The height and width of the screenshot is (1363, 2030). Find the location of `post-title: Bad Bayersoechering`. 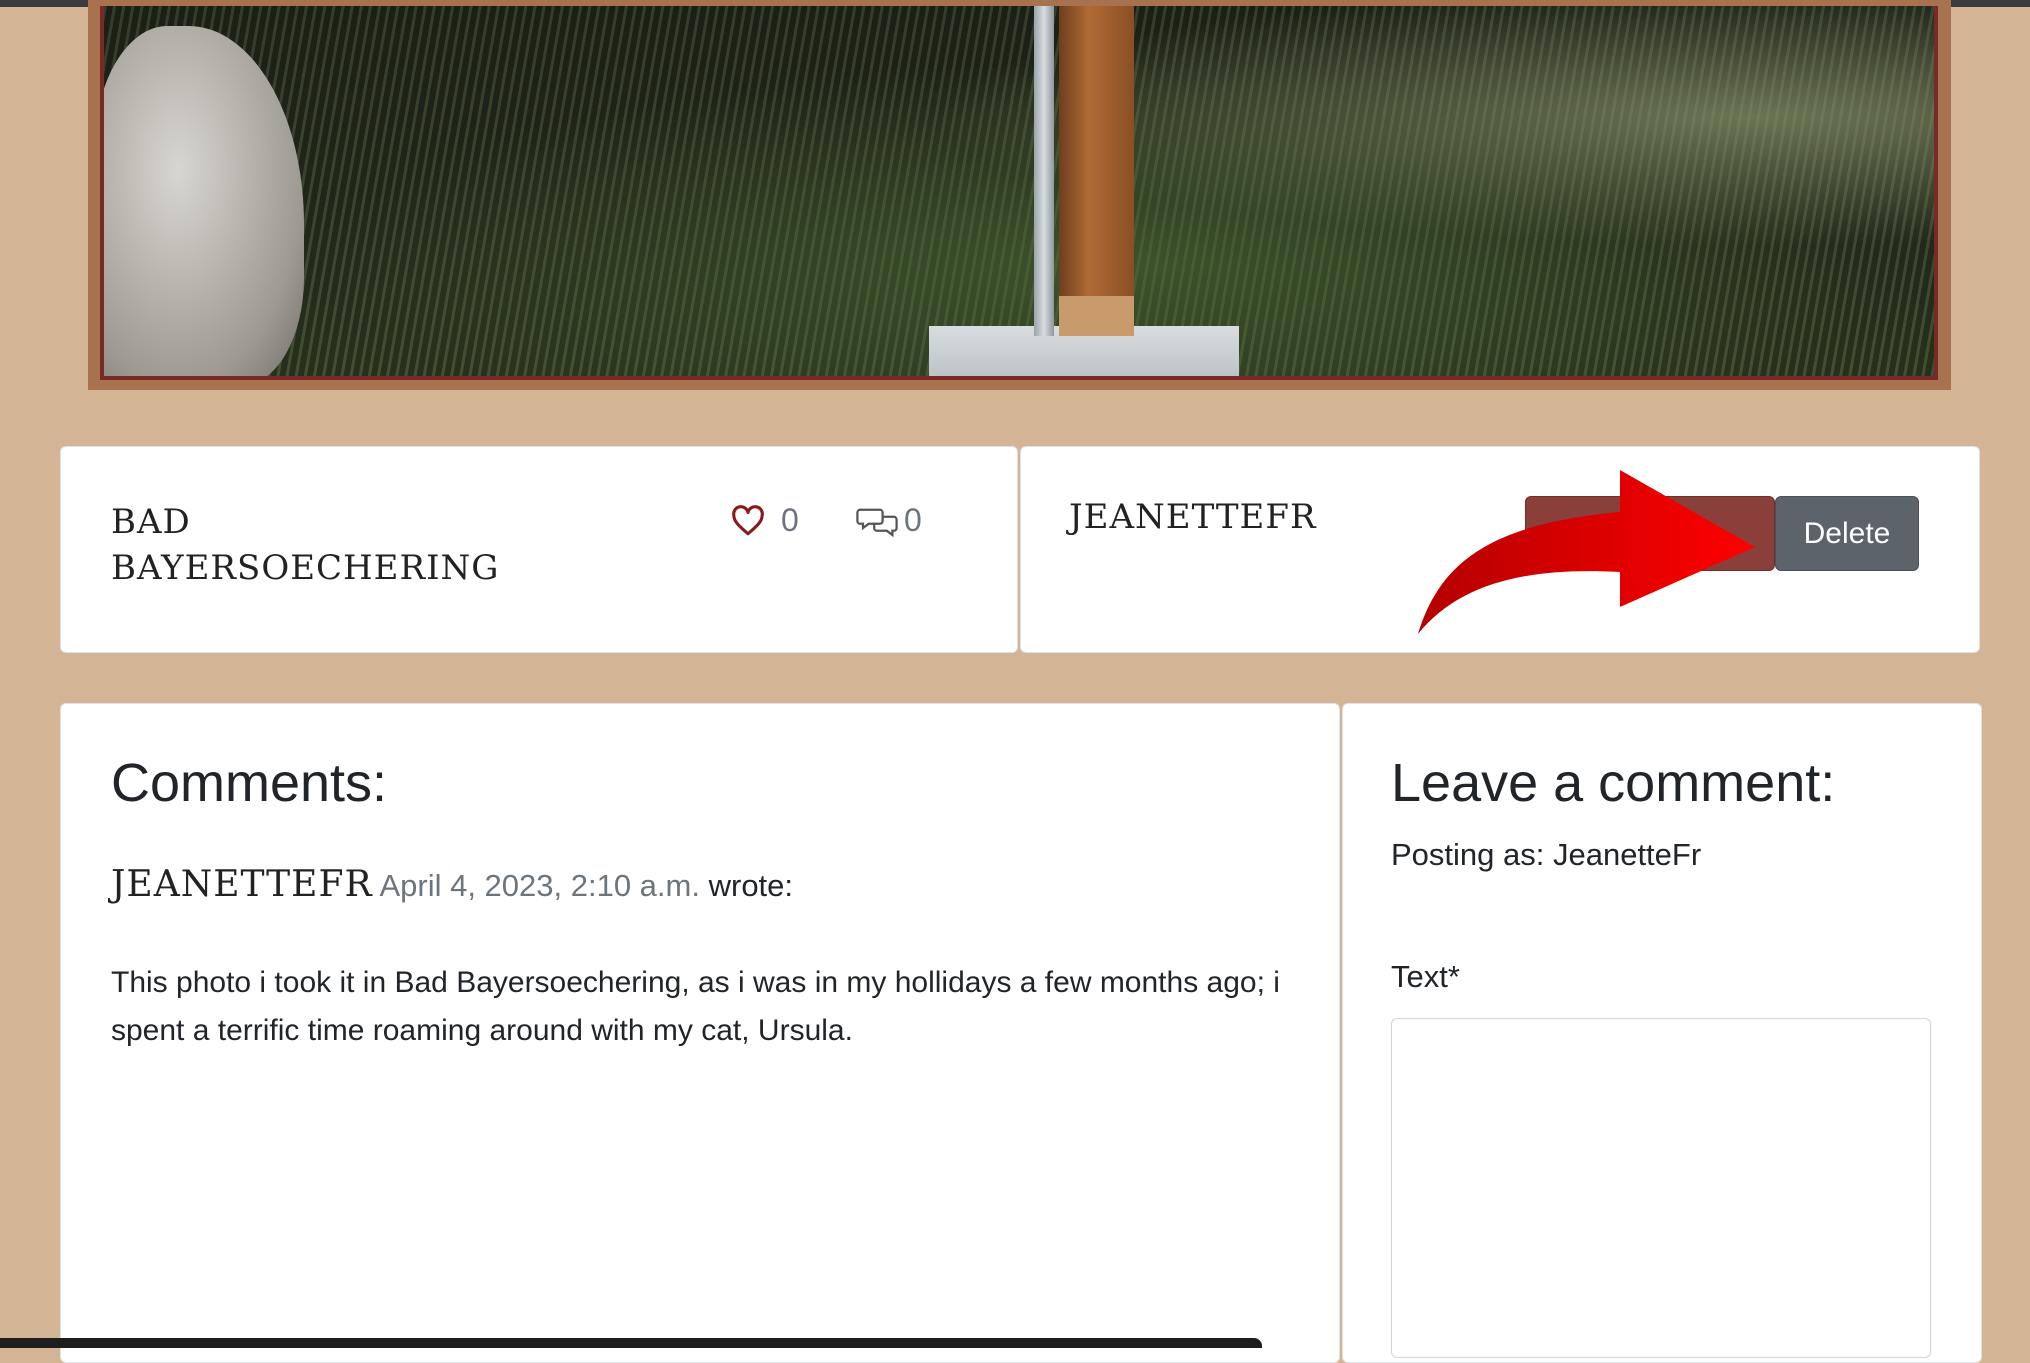

post-title: Bad Bayersoechering is located at coordinates (305, 545).